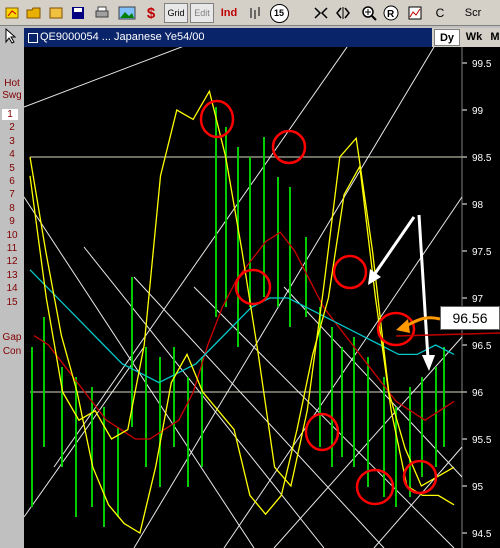  Describe the element at coordinates (482, 158) in the screenshot. I see `y-tick-label: 98.5` at that location.